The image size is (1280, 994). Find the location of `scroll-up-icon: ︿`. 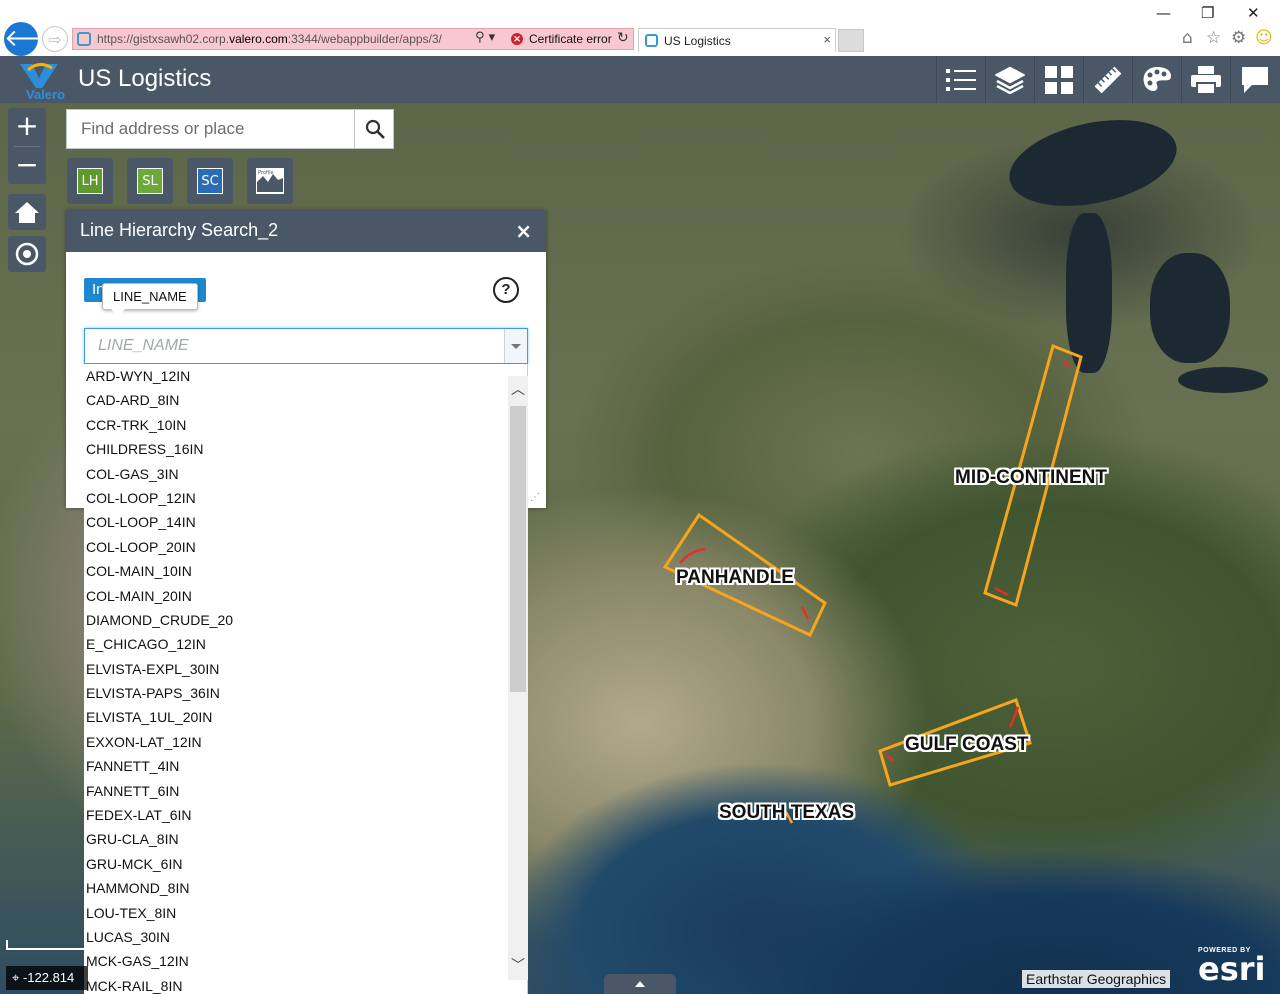

scroll-up-icon: ︿ is located at coordinates (518, 390).